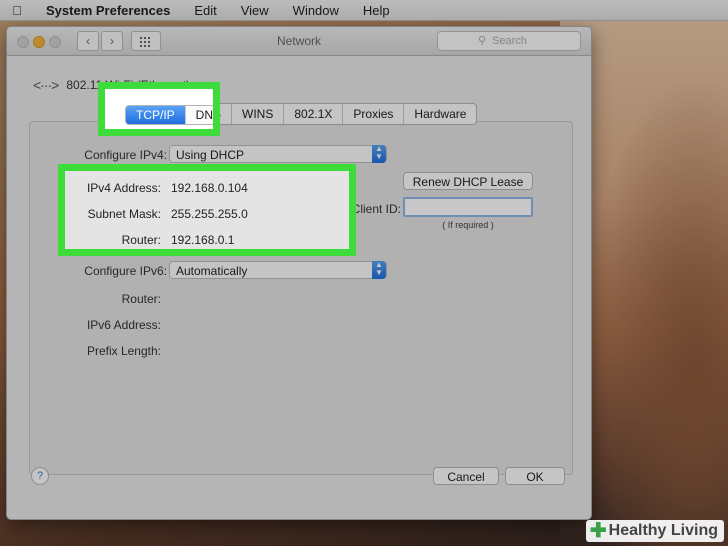  Describe the element at coordinates (376, 10) in the screenshot. I see `menu-help: Help` at that location.